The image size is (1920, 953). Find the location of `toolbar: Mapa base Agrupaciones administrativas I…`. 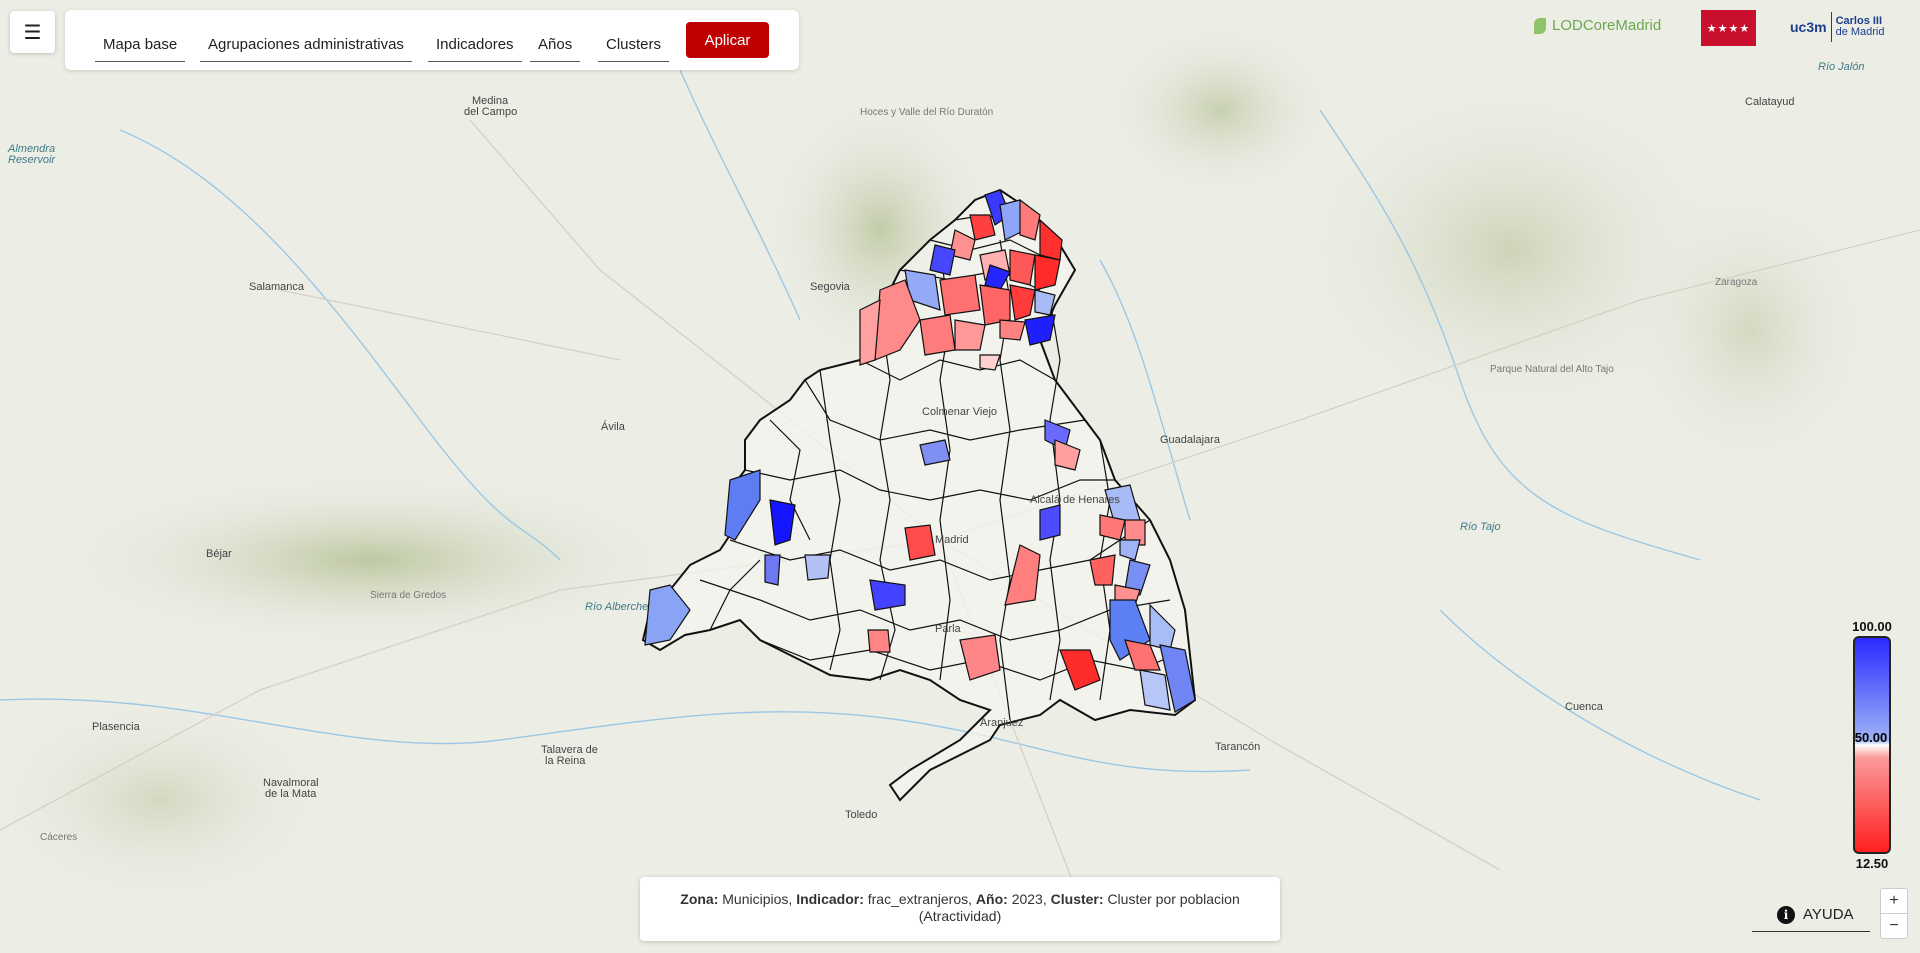

toolbar: Mapa base Agrupaciones administrativas I… is located at coordinates (432, 40).